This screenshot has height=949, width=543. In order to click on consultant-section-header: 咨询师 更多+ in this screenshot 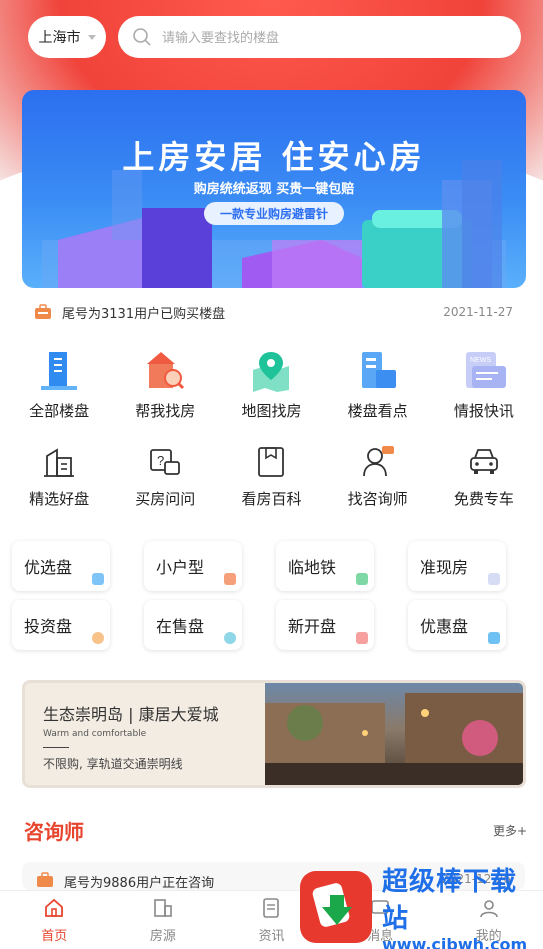, I will do `click(275, 830)`.